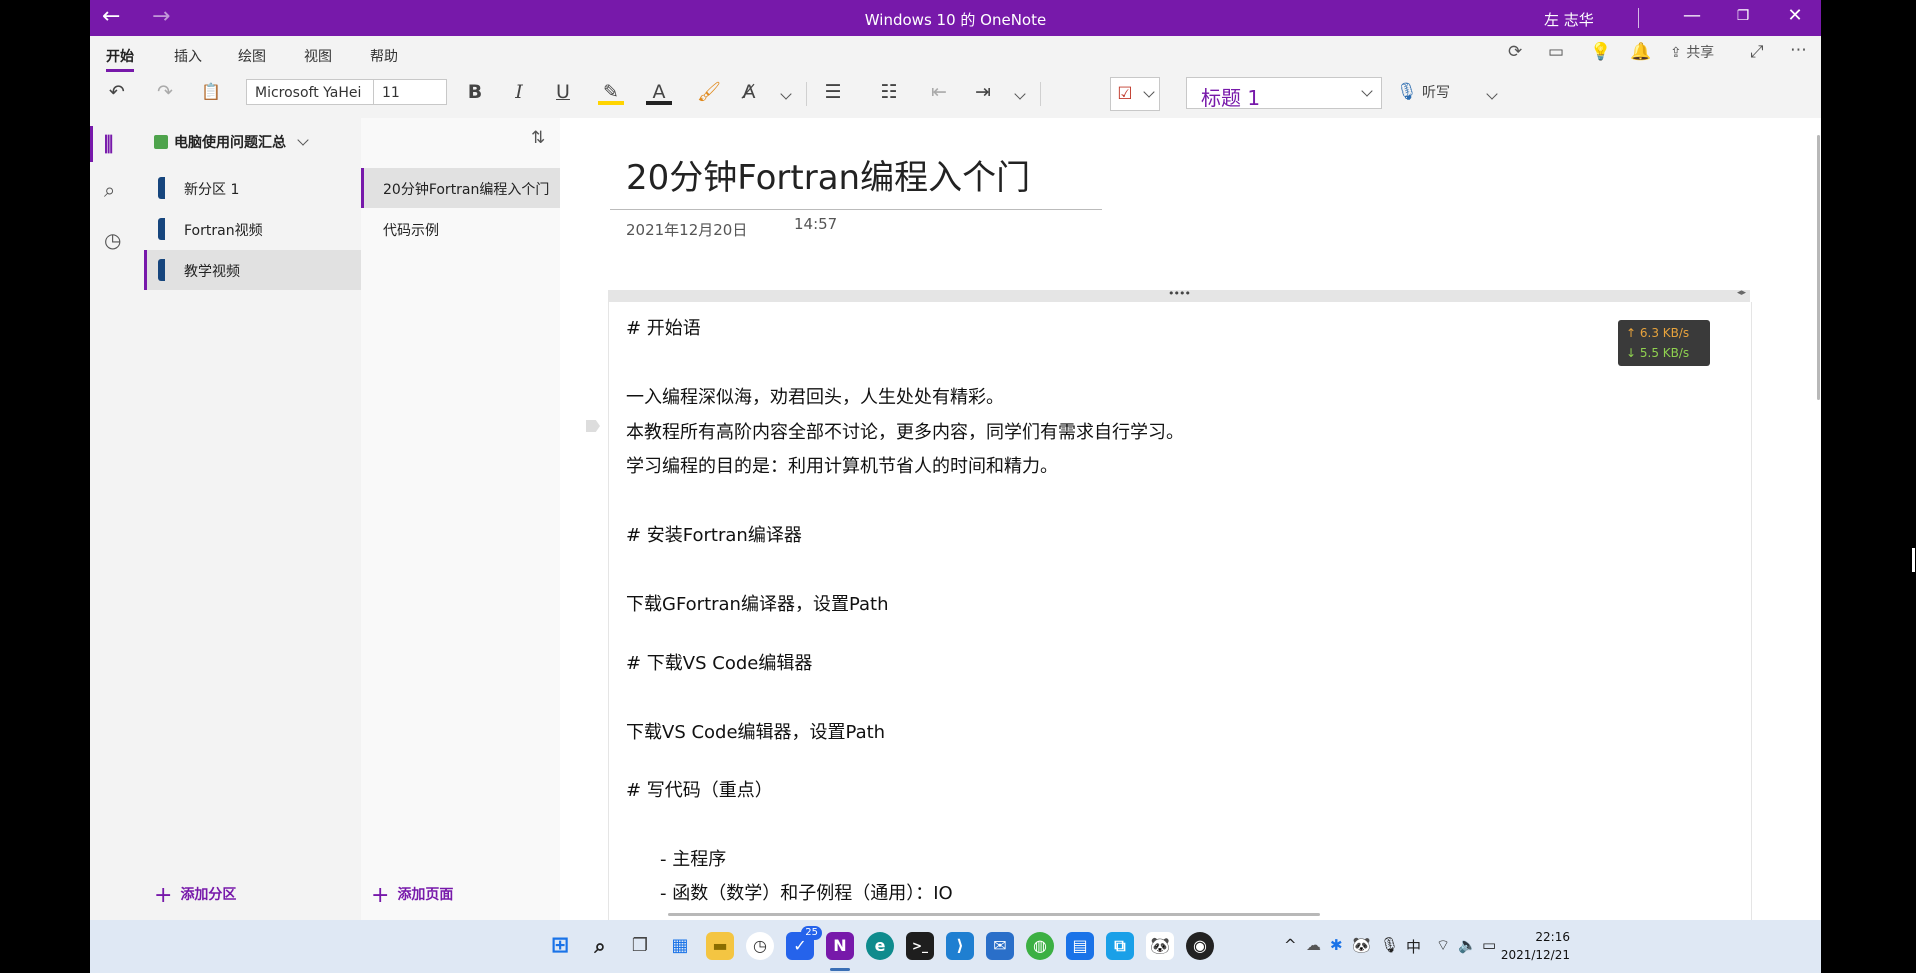  I want to click on microphone-icon: 🎙, so click(1389, 945).